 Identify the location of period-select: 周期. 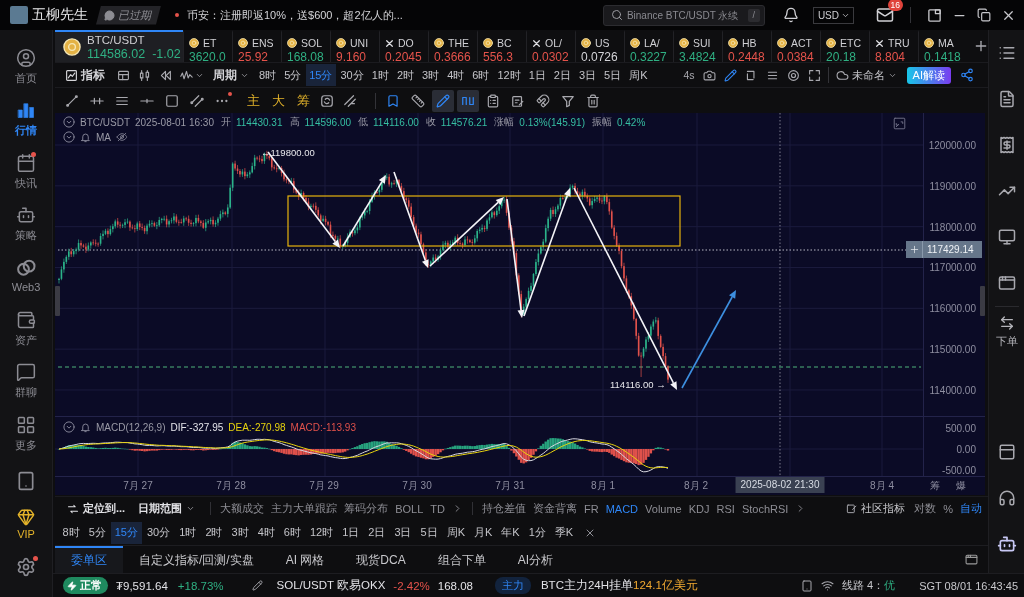
(231, 75).